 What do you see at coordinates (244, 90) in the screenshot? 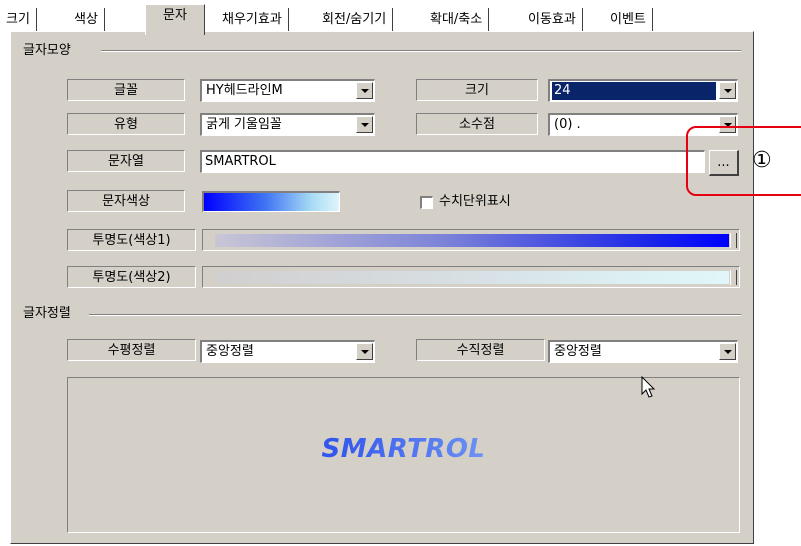
I see `font-select-value: HY헤드라인M` at bounding box center [244, 90].